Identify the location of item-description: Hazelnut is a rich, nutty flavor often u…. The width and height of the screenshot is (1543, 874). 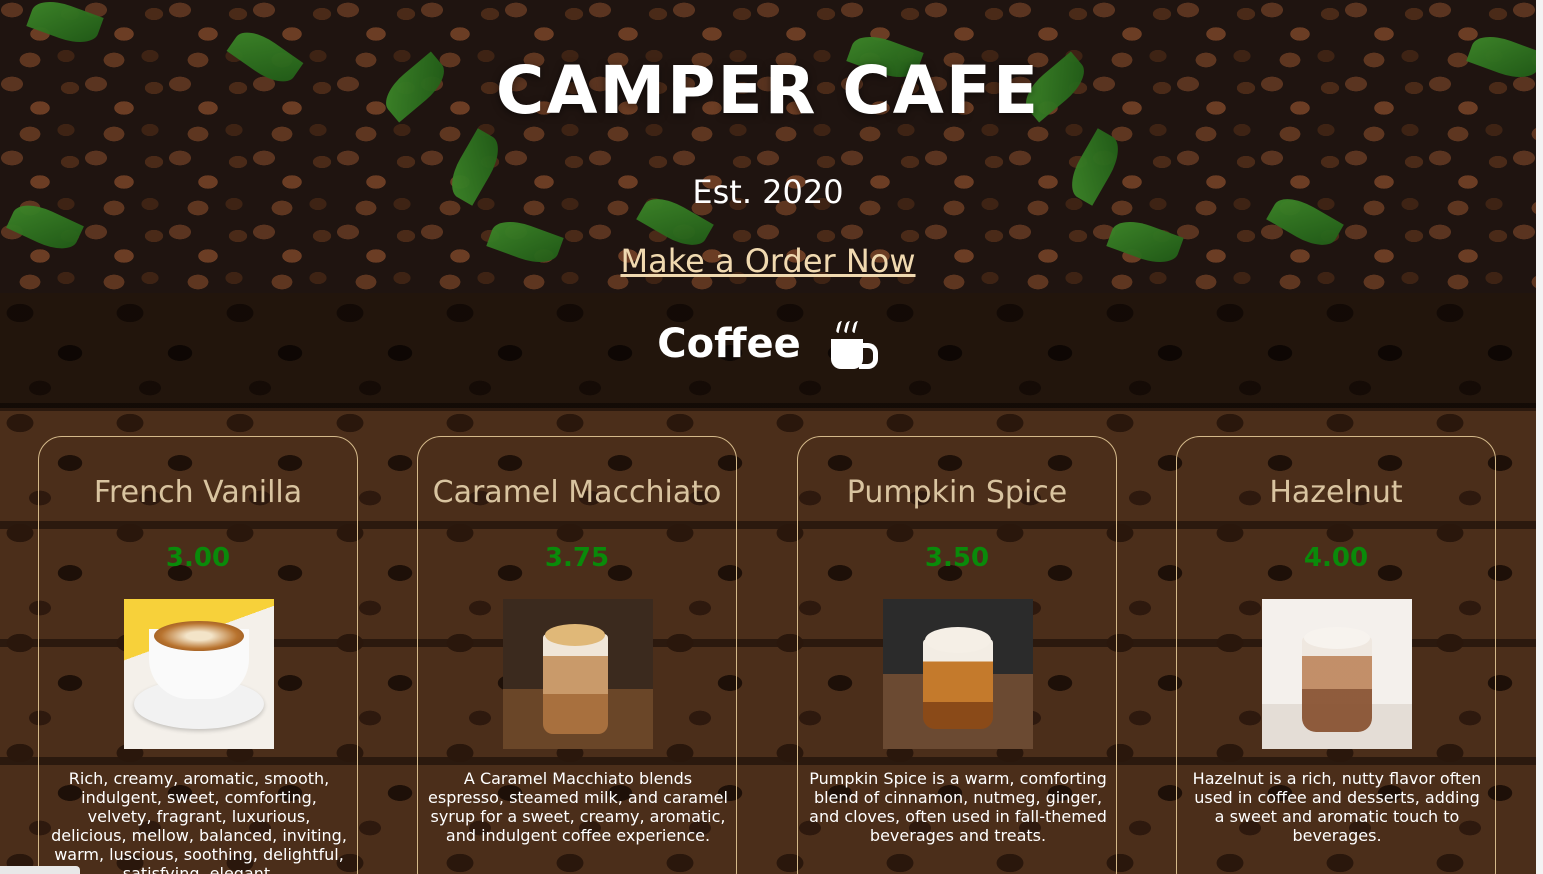
(1337, 807).